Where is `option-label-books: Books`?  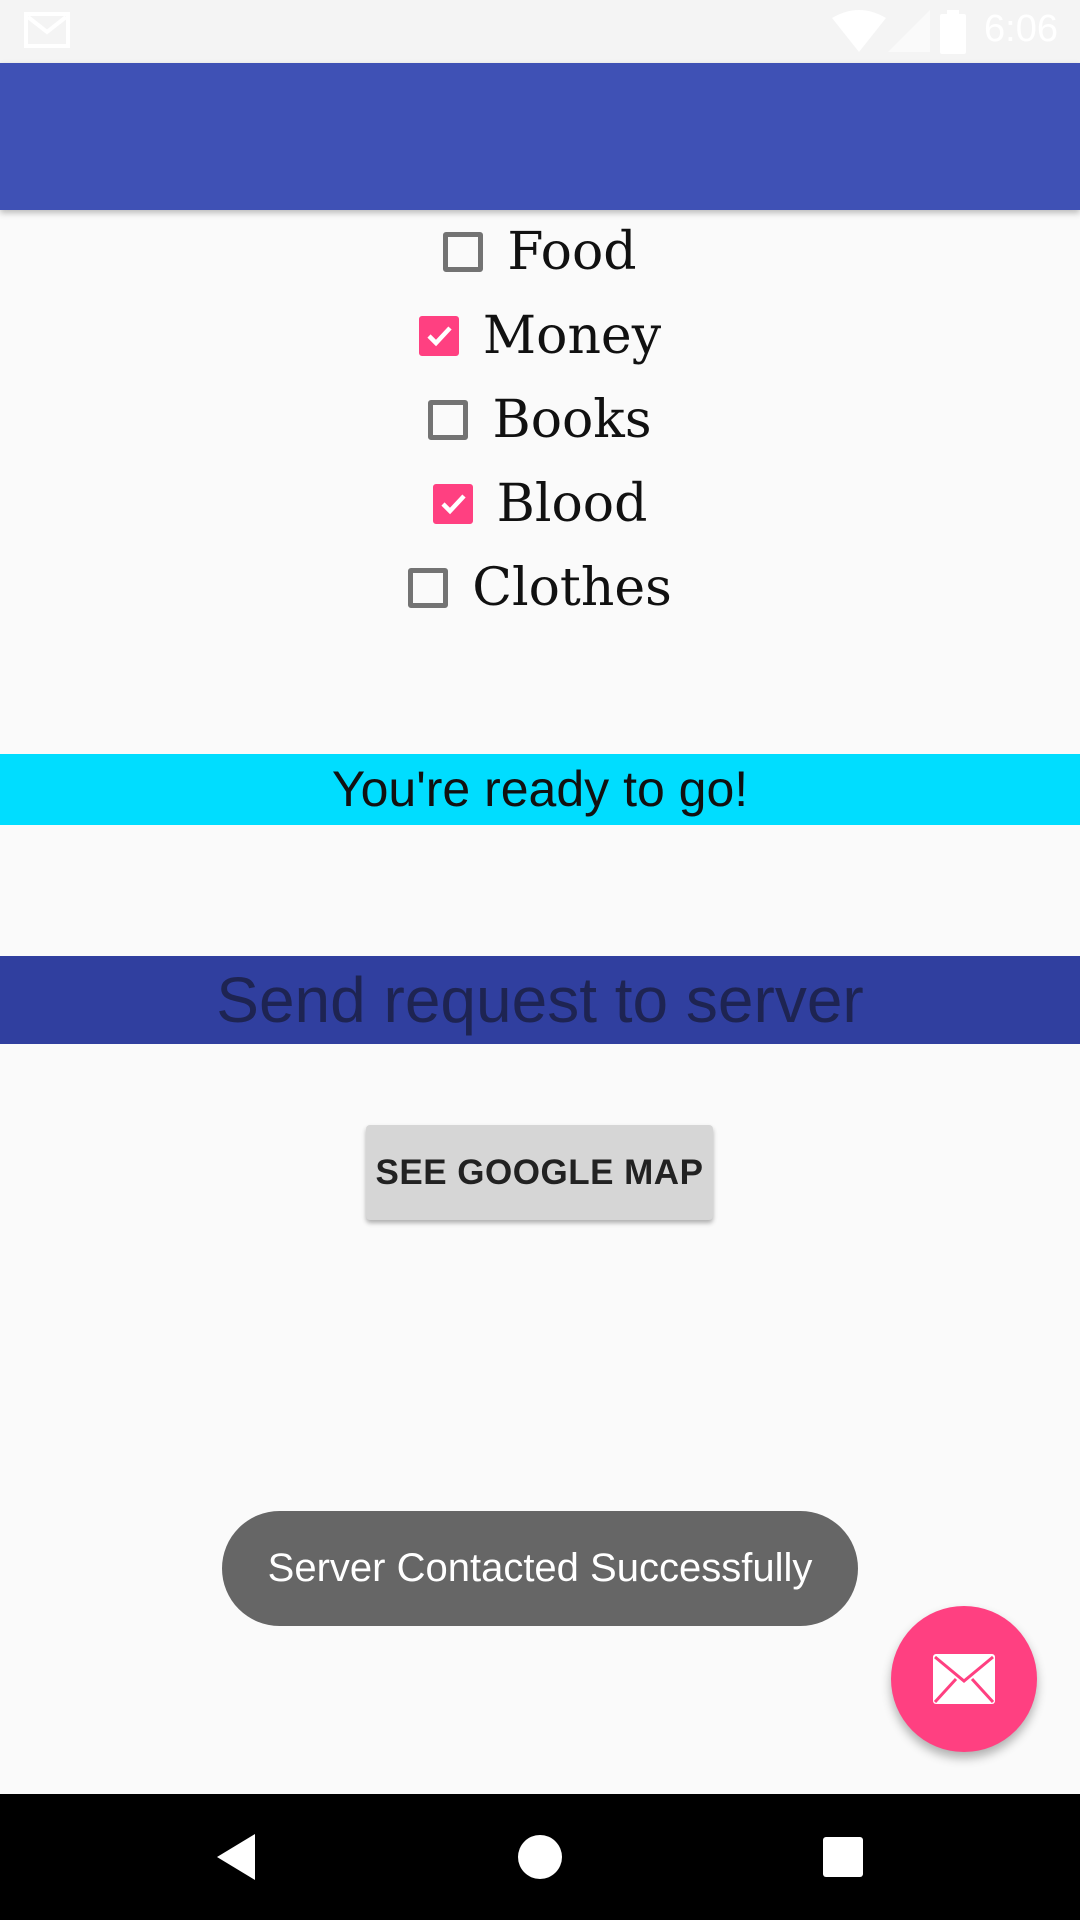
option-label-books: Books is located at coordinates (572, 420).